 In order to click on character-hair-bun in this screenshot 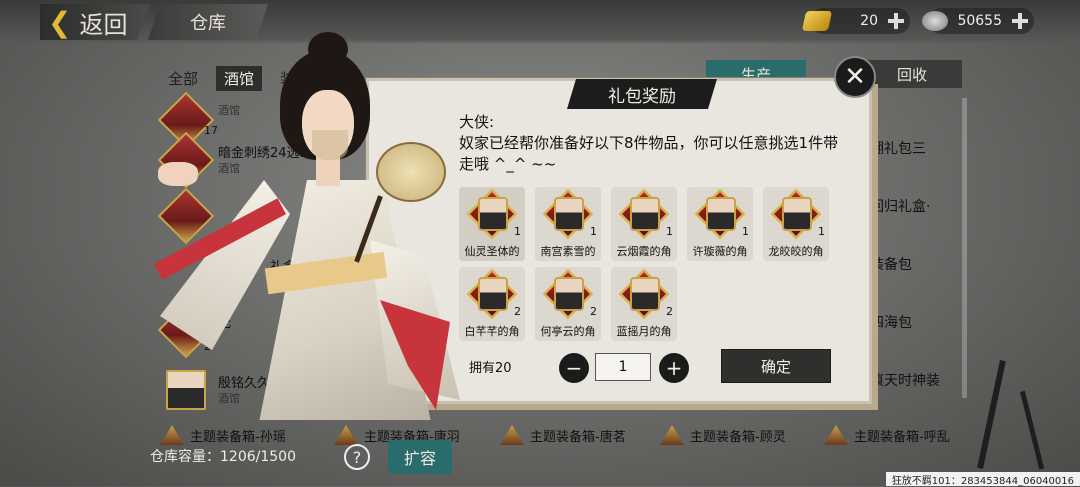, I will do `click(328, 49)`.